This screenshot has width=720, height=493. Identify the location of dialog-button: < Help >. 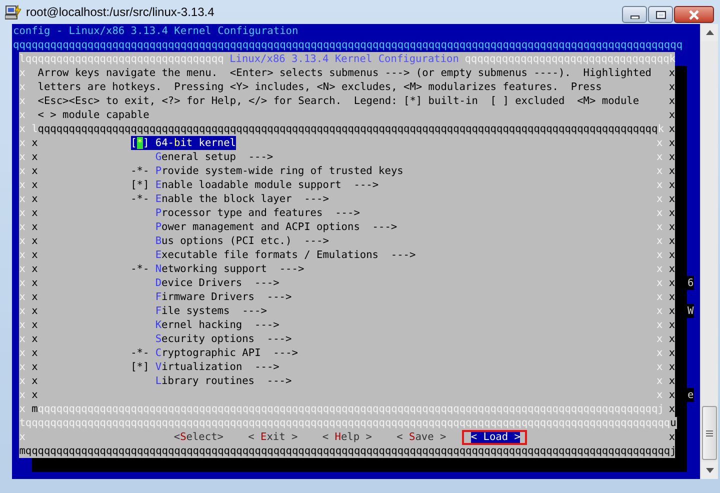
(347, 437).